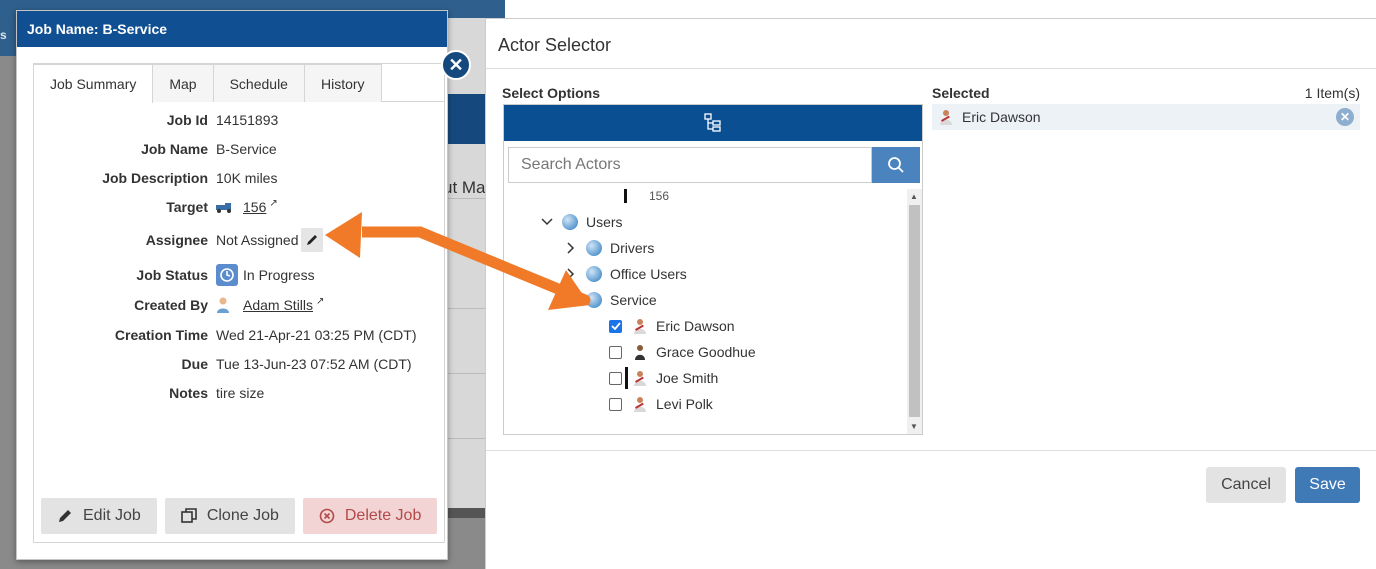  What do you see at coordinates (311, 240) in the screenshot?
I see `edit-assignee-button` at bounding box center [311, 240].